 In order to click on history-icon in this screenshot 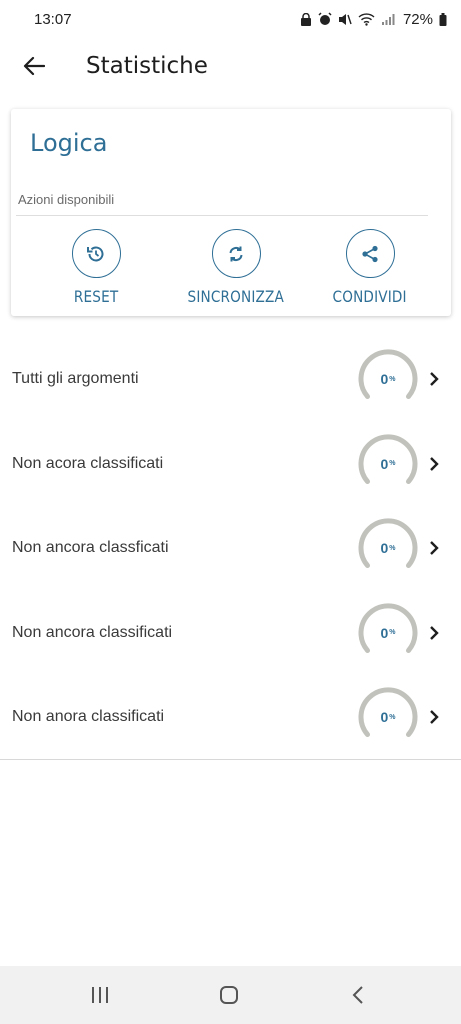, I will do `click(95, 253)`.